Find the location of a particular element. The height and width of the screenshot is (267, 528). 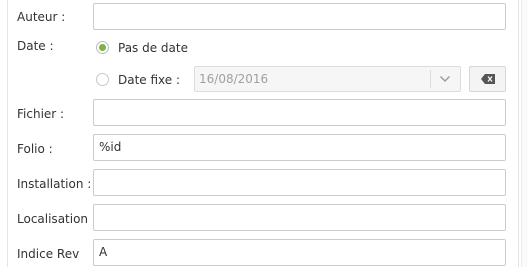

author-input is located at coordinates (299, 16).